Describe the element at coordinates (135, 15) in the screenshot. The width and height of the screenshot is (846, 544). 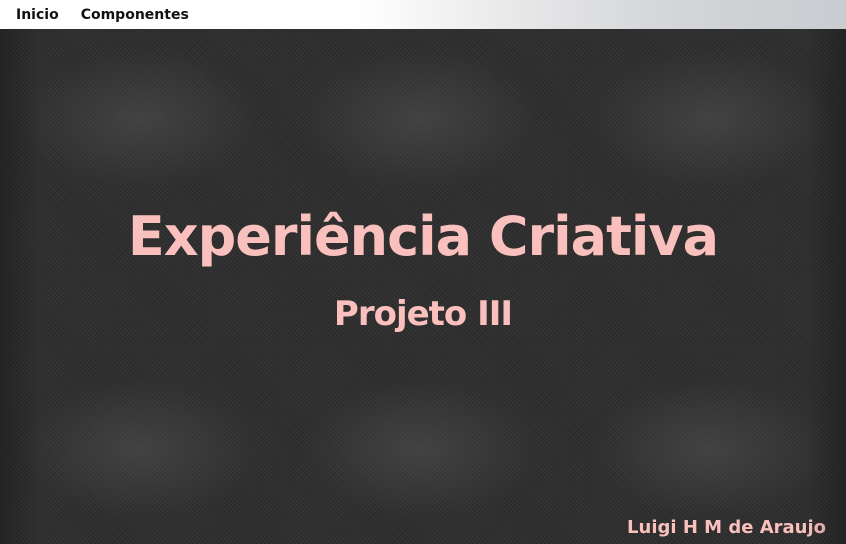
I see `nav-link-componentes: Componentes` at that location.